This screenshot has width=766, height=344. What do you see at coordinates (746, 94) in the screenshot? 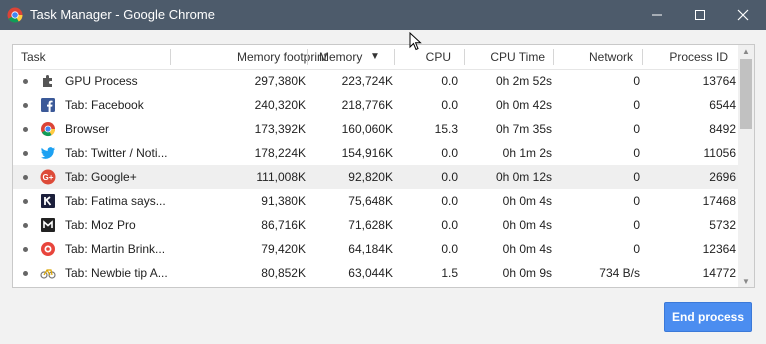
I see `scrollbar-thumb` at bounding box center [746, 94].